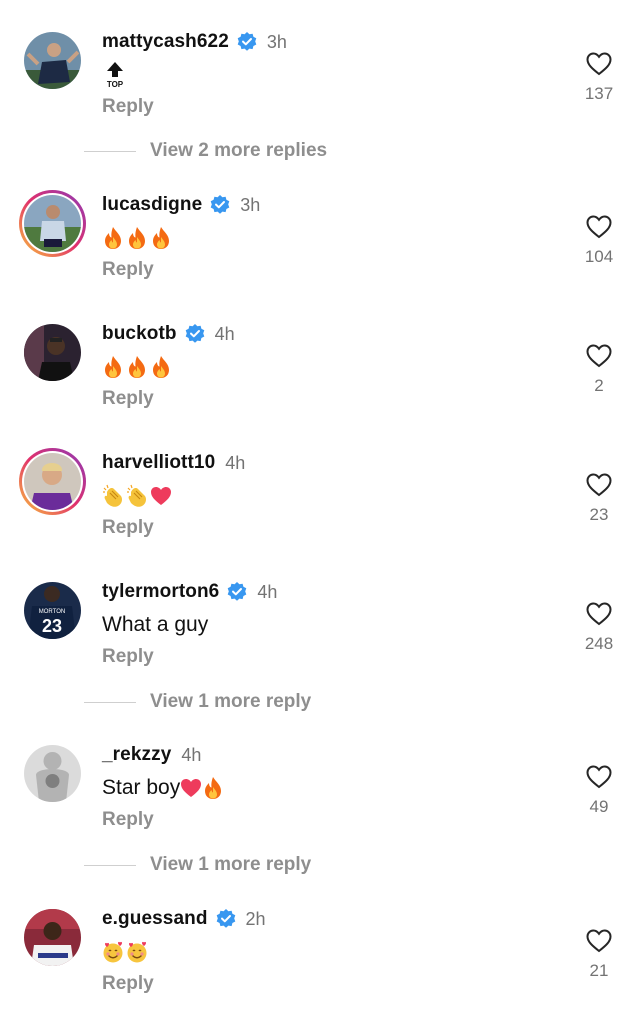  I want to click on comment-item: buckotb 4h Reply 2, so click(321, 350).